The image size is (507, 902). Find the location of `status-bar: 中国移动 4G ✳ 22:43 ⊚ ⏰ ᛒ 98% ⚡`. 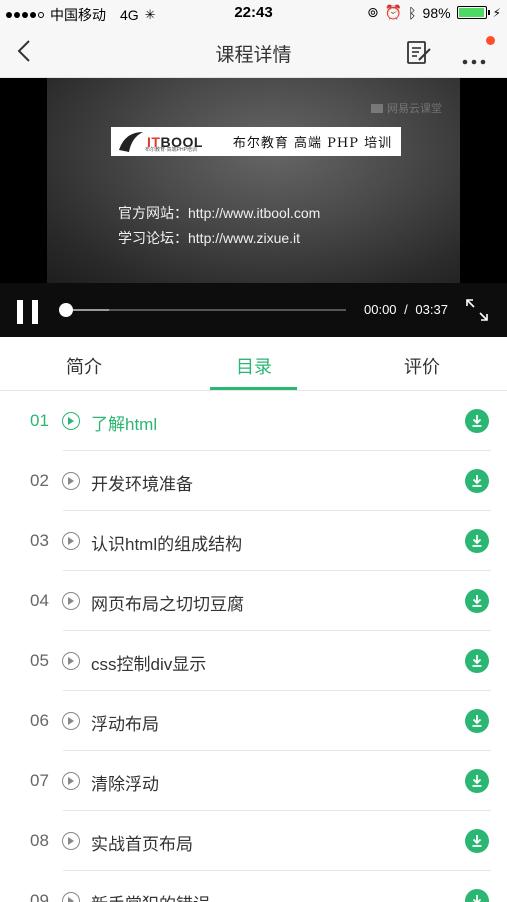

status-bar: 中国移动 4G ✳ 22:43 ⊚ ⏰ ᛒ 98% ⚡ is located at coordinates (253, 13).